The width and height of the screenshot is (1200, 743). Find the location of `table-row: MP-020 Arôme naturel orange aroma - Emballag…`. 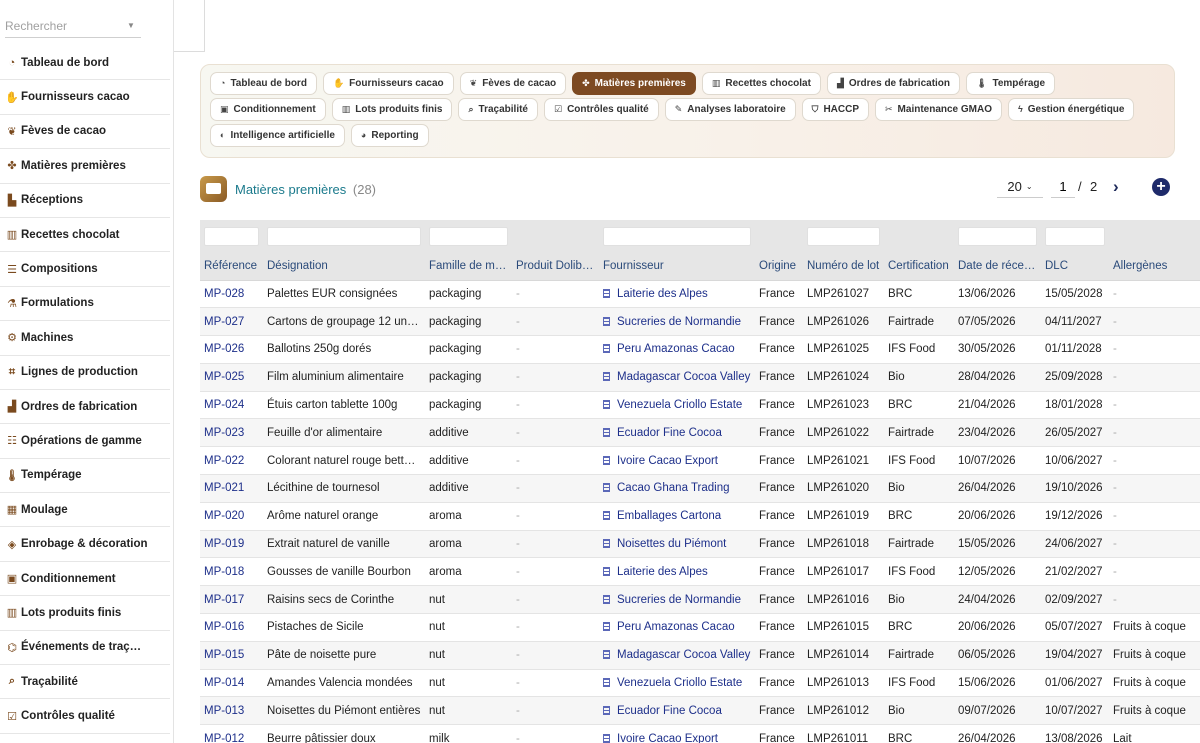

table-row: MP-020 Arôme naturel orange aroma - Emballag… is located at coordinates (700, 516).